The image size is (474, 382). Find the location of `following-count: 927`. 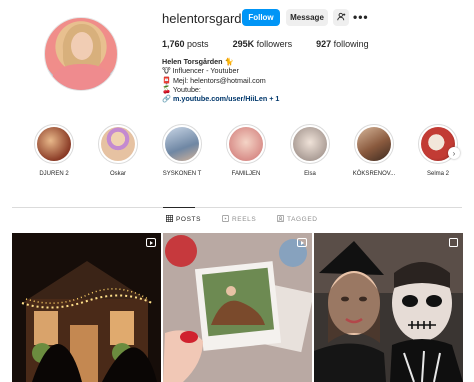

following-count: 927 is located at coordinates (324, 44).